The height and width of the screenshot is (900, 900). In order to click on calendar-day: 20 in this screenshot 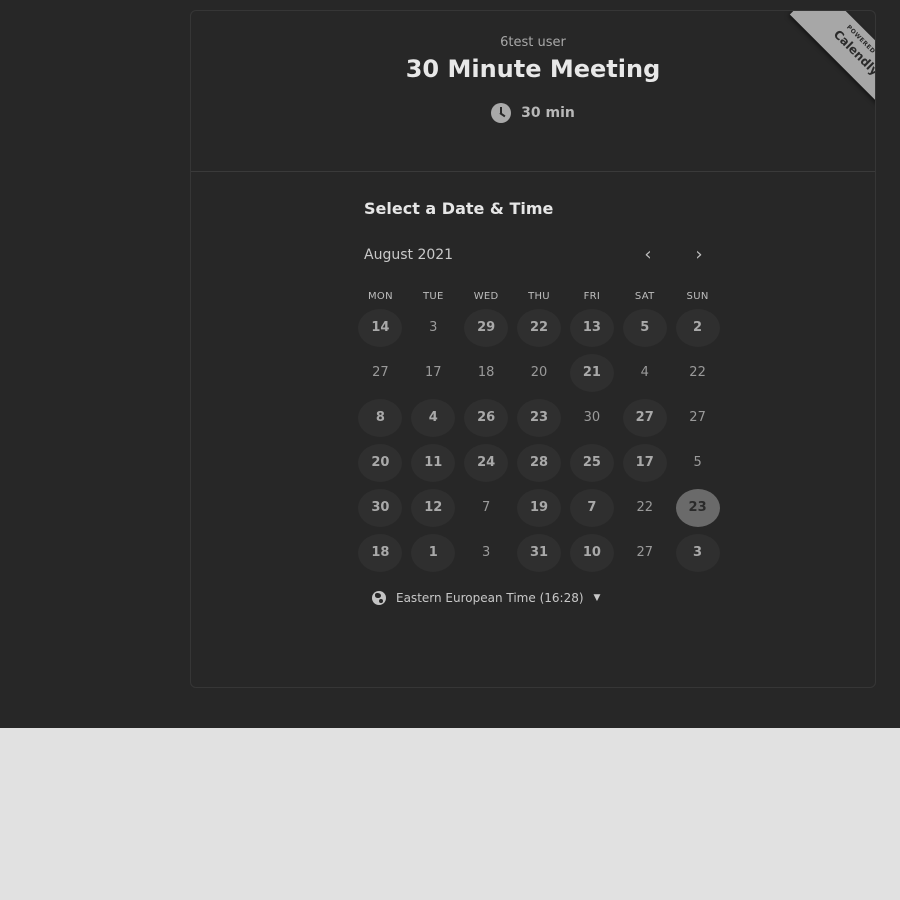, I will do `click(380, 462)`.